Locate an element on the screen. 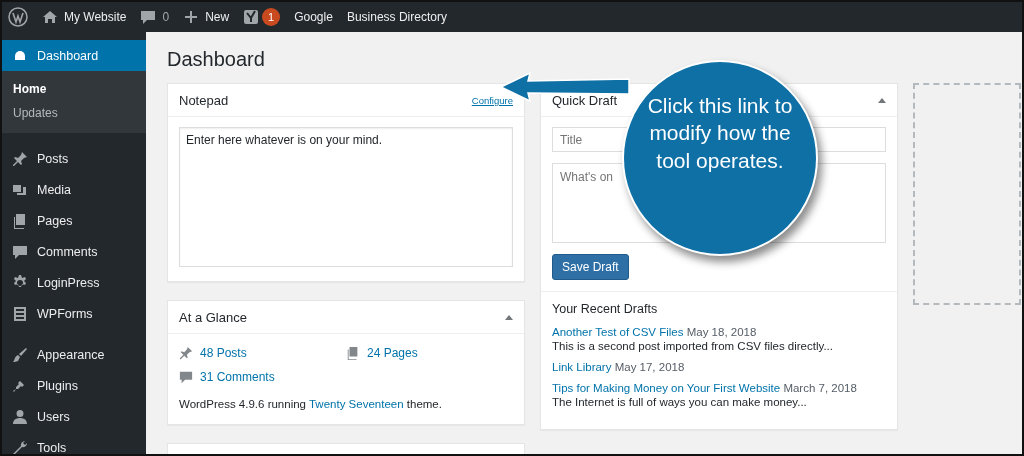 The height and width of the screenshot is (456, 1024). version-text: WordPress 4.9.6 running Twenty Seventeen theme. is located at coordinates (311, 404).